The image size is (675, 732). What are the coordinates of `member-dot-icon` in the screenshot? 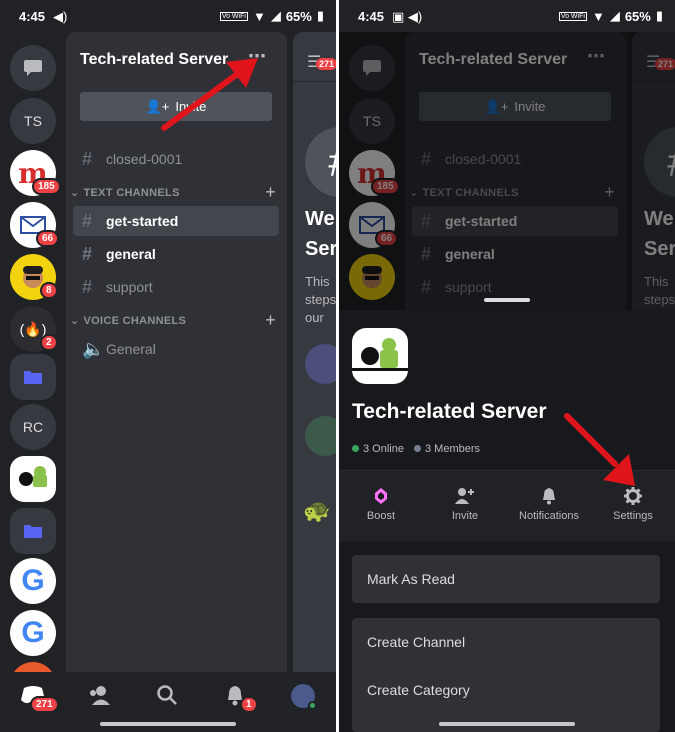 It's located at (417, 448).